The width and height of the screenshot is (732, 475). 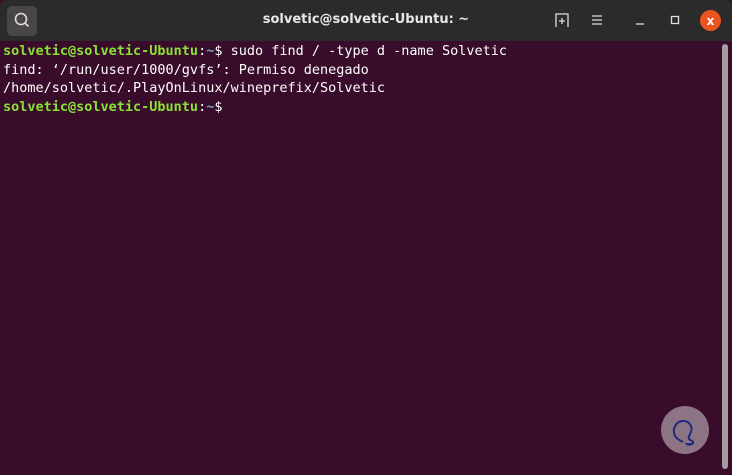 What do you see at coordinates (368, 51) in the screenshot?
I see `command-text: sudo find / -type d -name Solvetic` at bounding box center [368, 51].